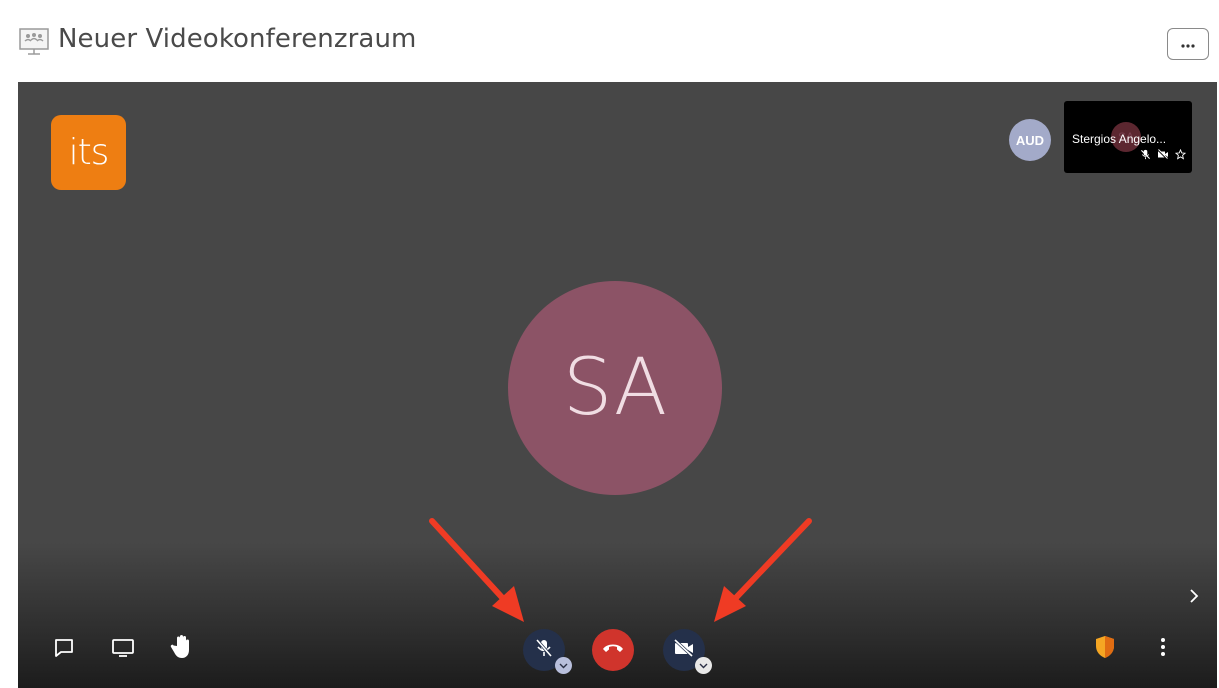 This screenshot has width=1219, height=688. Describe the element at coordinates (476, 570) in the screenshot. I see `arrow-to-microphone-button` at that location.